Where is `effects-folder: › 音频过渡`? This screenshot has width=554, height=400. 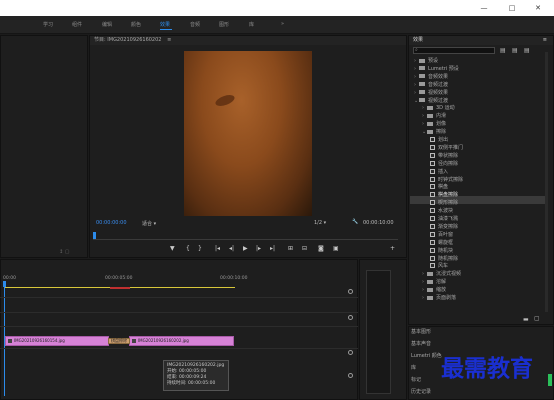 effects-folder: › 音频过渡 is located at coordinates (431, 84).